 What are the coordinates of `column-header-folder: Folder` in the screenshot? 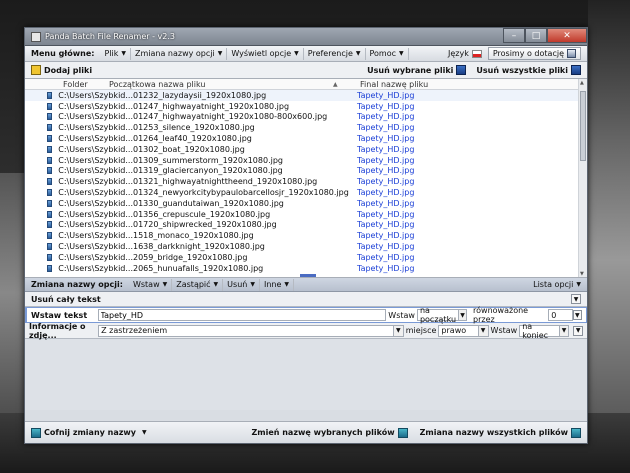 It's located at (67, 84).